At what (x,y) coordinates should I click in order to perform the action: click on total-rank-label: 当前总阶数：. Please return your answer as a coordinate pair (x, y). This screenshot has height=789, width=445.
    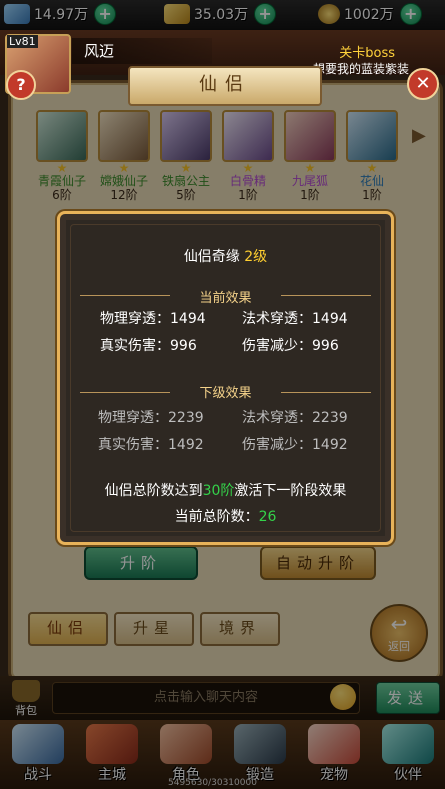
    Looking at the image, I should click on (216, 517).